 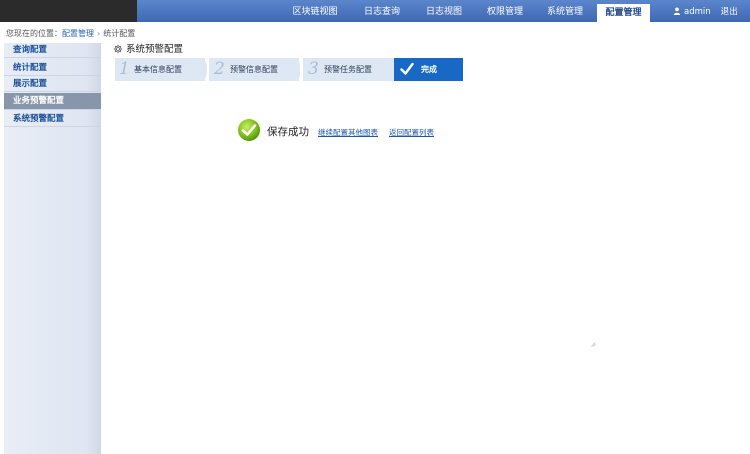 What do you see at coordinates (593, 344) in the screenshot?
I see `resize-handle-icon` at bounding box center [593, 344].